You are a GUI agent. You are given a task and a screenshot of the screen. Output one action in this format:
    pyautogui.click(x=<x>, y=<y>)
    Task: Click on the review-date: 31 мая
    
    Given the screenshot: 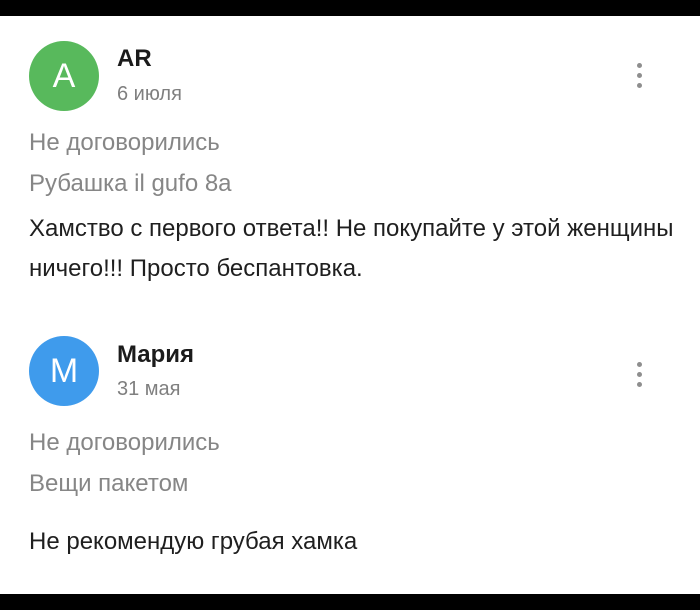 What is the action you would take?
    pyautogui.click(x=149, y=389)
    